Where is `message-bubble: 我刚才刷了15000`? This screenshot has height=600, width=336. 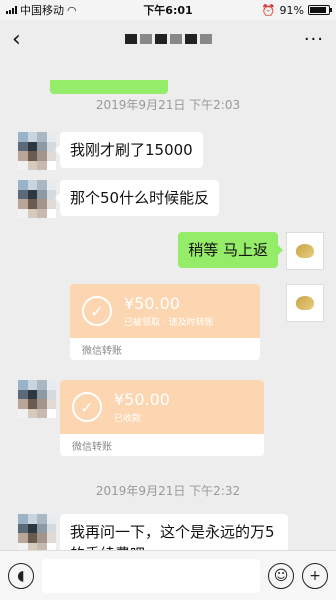
message-bubble: 我刚才刷了15000 is located at coordinates (129, 150).